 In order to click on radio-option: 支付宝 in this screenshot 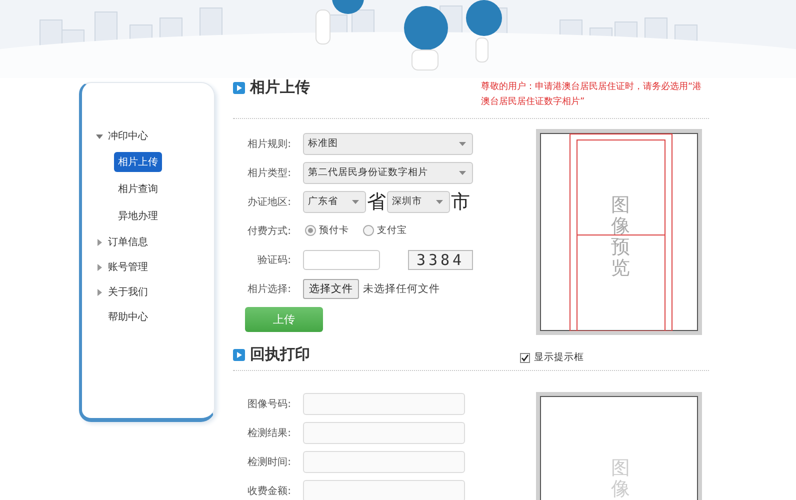, I will do `click(385, 230)`.